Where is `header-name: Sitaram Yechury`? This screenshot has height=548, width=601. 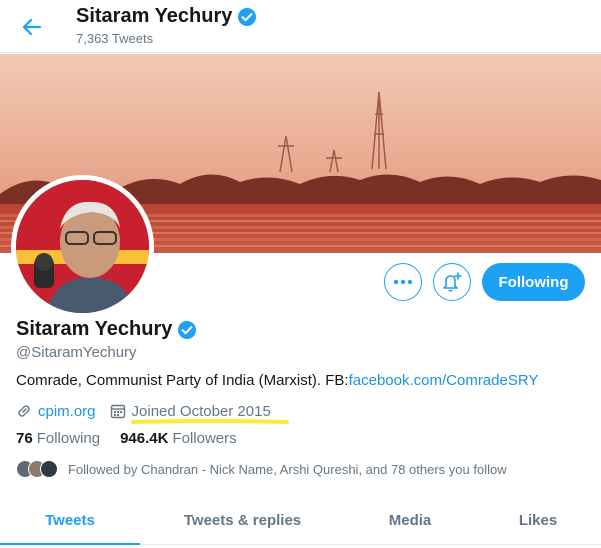
header-name: Sitaram Yechury is located at coordinates (154, 16).